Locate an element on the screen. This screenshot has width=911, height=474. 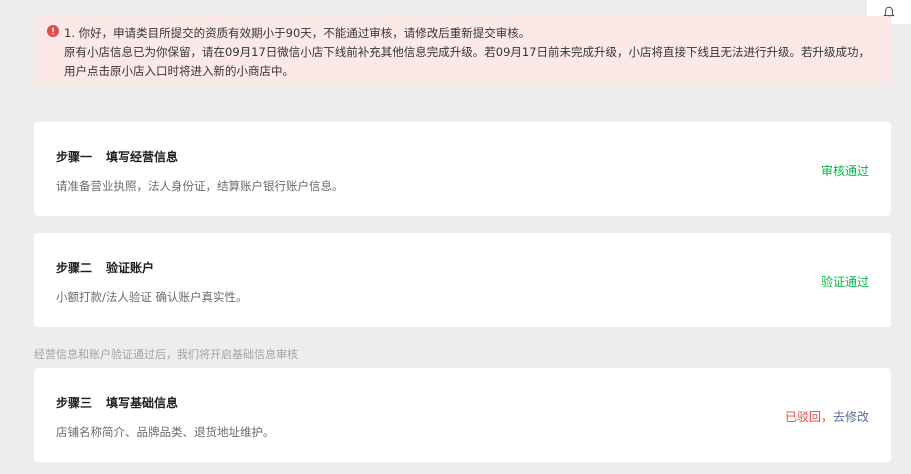
step-number: 步骤二 is located at coordinates (74, 268).